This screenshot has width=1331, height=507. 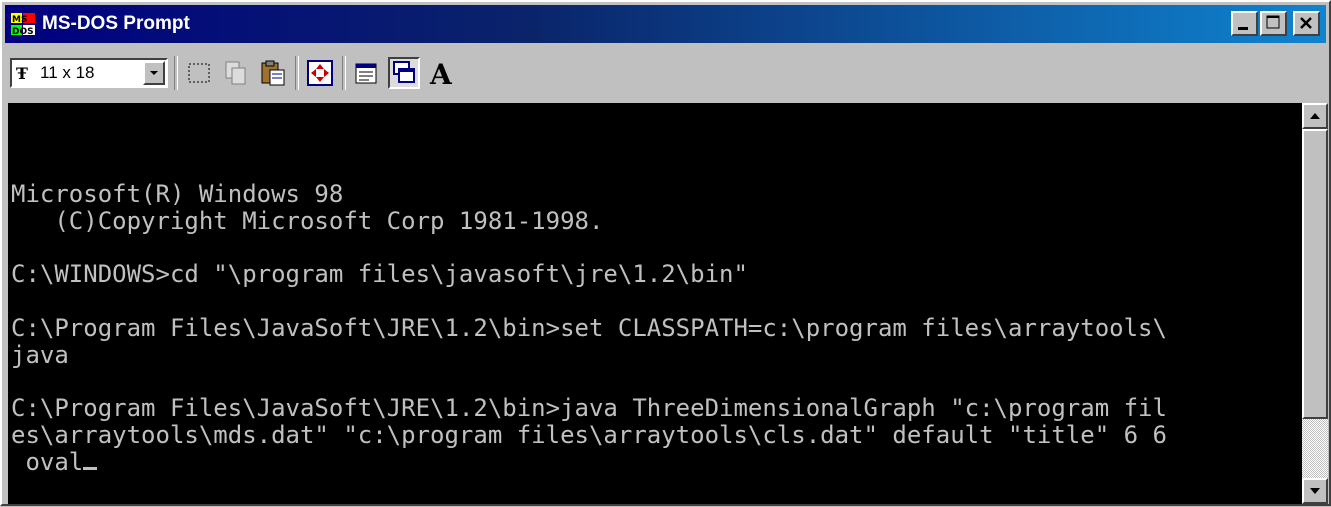 I want to click on minimize-button, so click(x=1244, y=23).